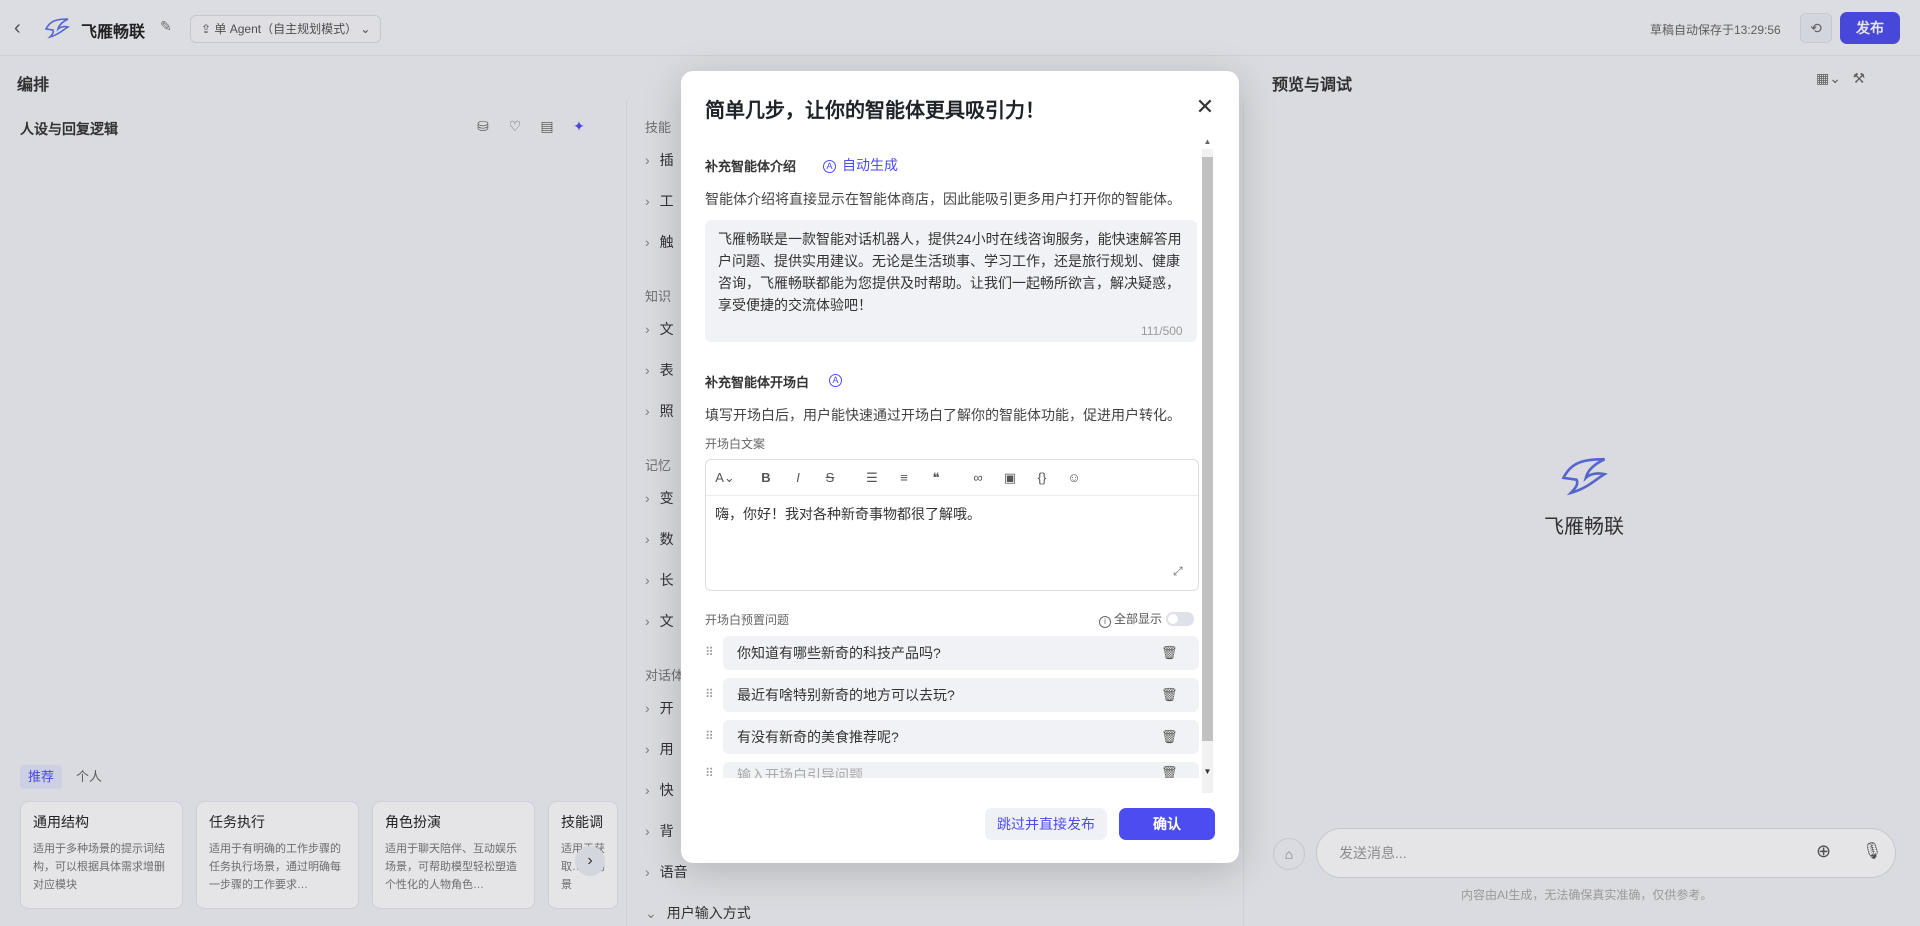 The image size is (1920, 926). What do you see at coordinates (952, 478) in the screenshot?
I see `editor-toolbar: A⌄ B I S ☰ ≡ ❝ ∞ ▣ {} ☺` at bounding box center [952, 478].